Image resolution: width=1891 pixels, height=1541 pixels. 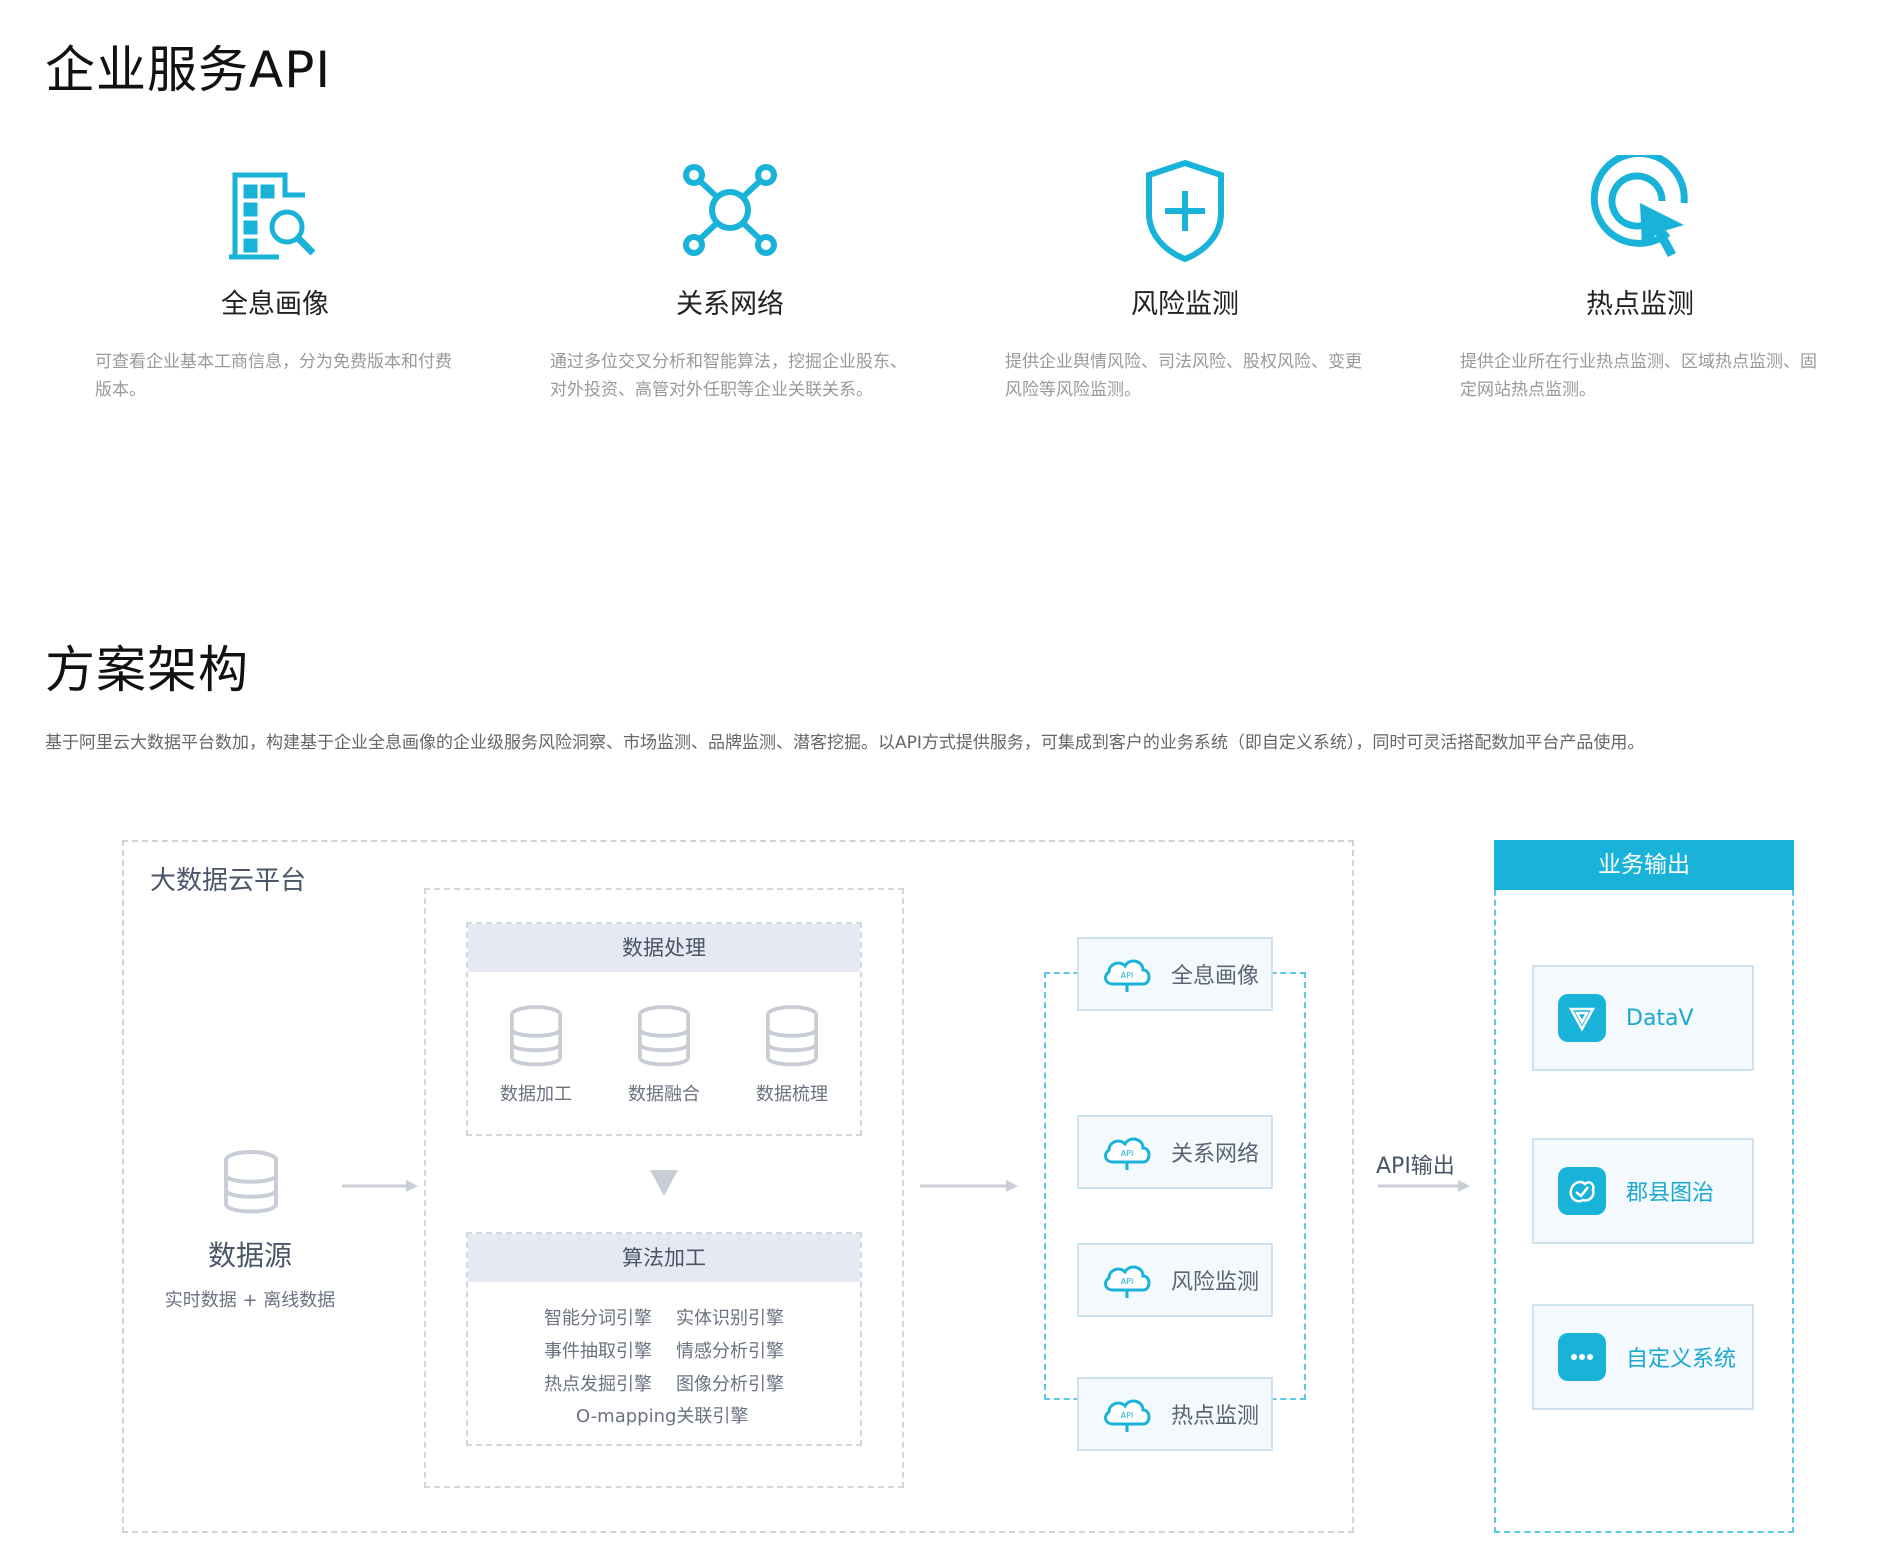 What do you see at coordinates (1644, 865) in the screenshot?
I see `business-output-title: 业务输出` at bounding box center [1644, 865].